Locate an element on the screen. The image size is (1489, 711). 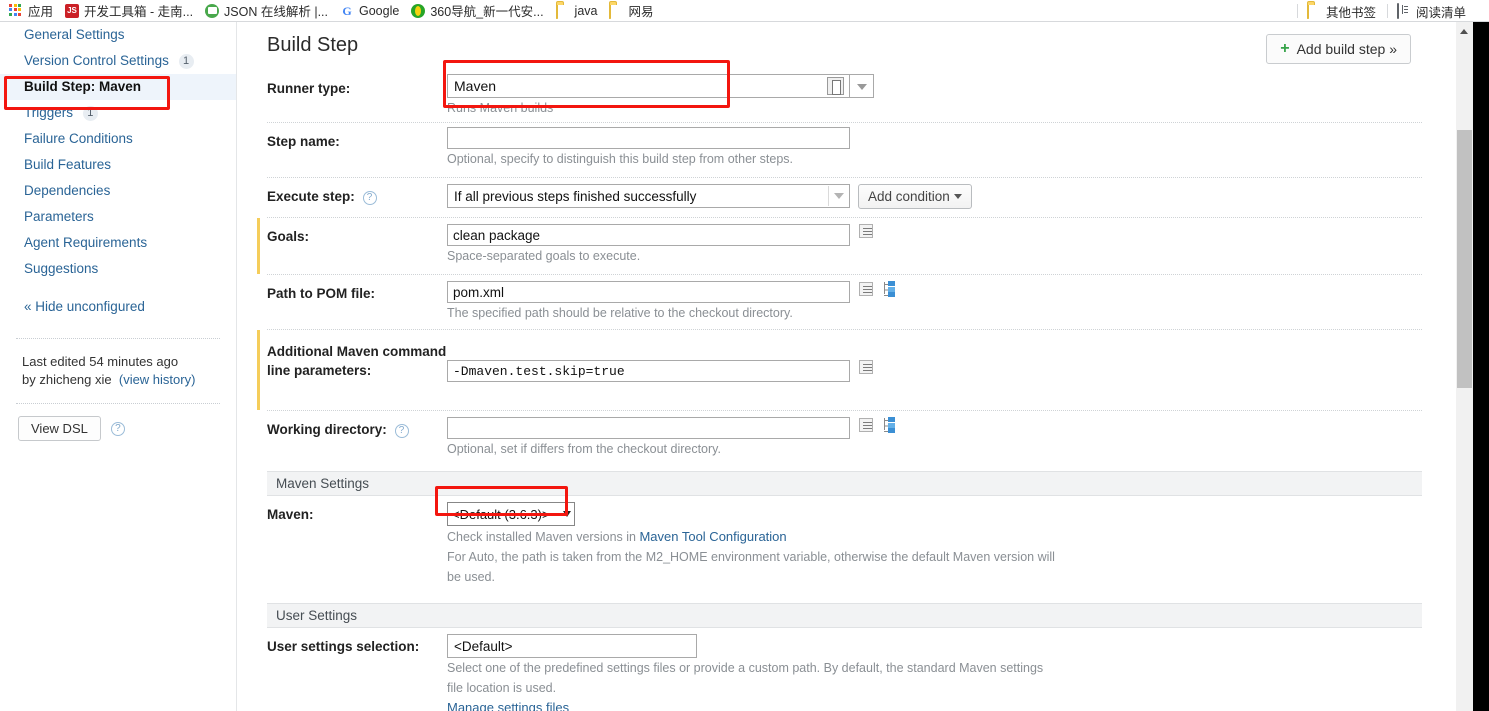
add-condition-button: Add condition is located at coordinates (915, 196).